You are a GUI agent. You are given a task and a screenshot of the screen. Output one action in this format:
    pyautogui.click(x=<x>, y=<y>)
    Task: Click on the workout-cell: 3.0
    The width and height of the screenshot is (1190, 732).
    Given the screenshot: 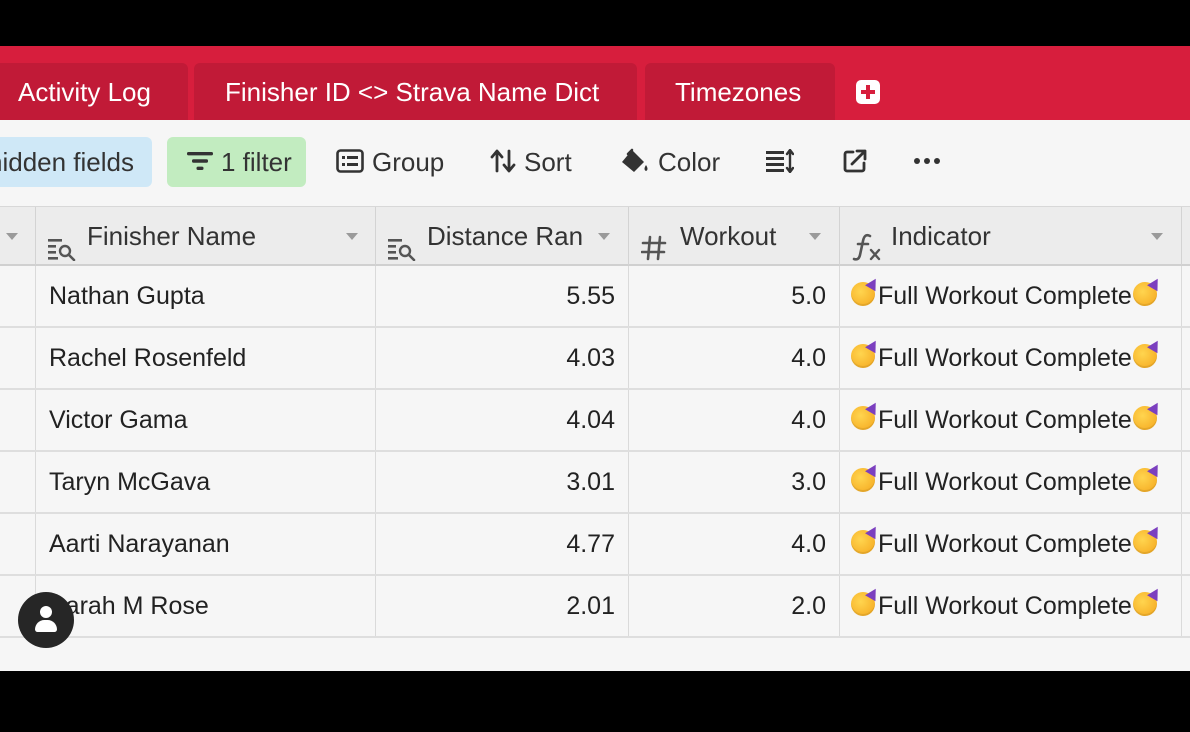 What is the action you would take?
    pyautogui.click(x=734, y=482)
    